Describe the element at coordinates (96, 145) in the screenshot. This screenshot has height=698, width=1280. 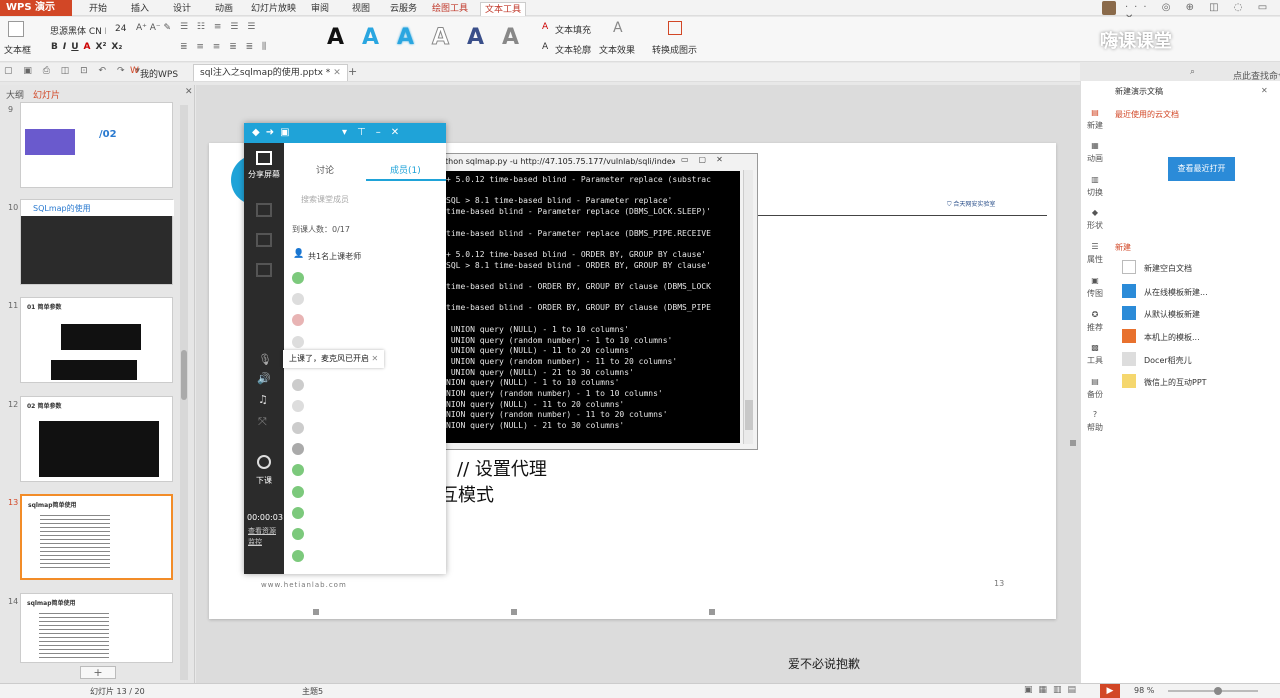
I see `slide-thumbnail-9: /02` at that location.